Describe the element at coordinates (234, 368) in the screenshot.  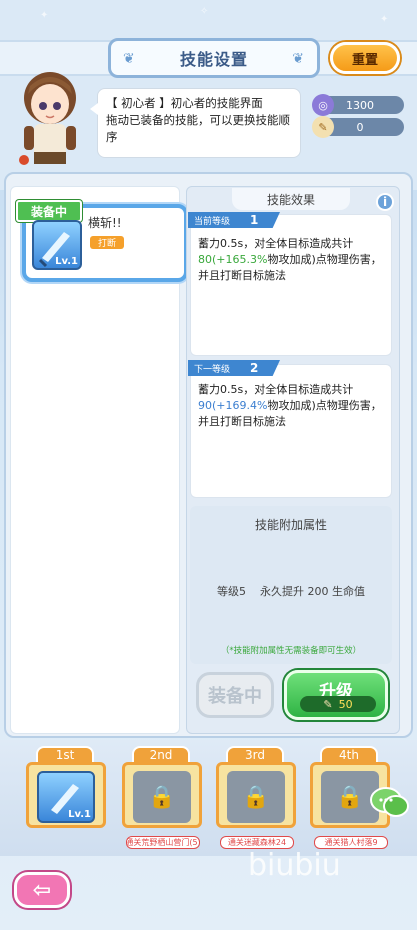
I see `next-level-ribbon: 下一等级 2` at that location.